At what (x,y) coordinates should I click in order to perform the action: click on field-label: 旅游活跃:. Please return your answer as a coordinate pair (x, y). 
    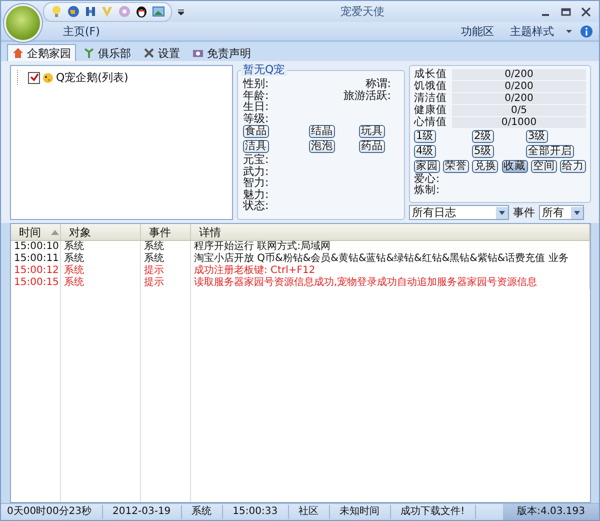
    Looking at the image, I should click on (367, 95).